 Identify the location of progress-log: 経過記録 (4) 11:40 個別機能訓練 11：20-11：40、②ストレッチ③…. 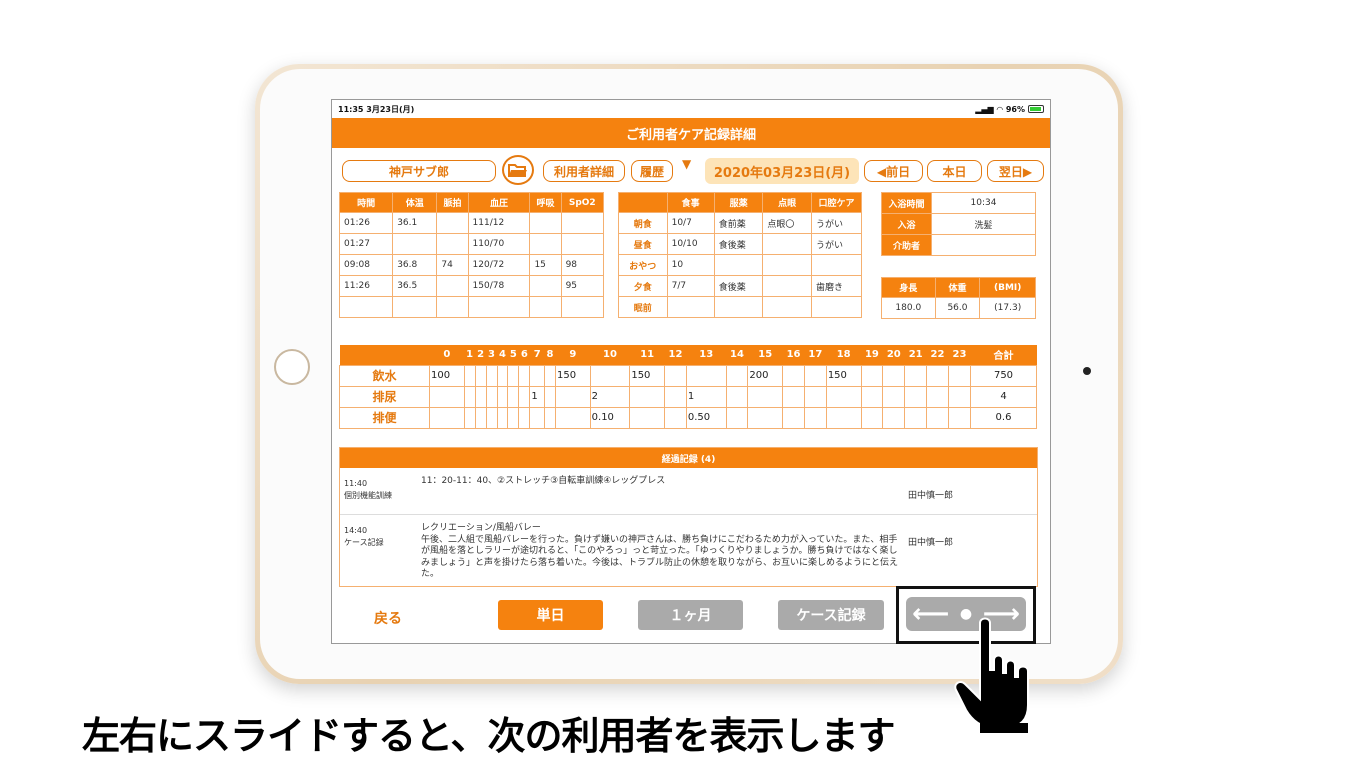
(688, 517).